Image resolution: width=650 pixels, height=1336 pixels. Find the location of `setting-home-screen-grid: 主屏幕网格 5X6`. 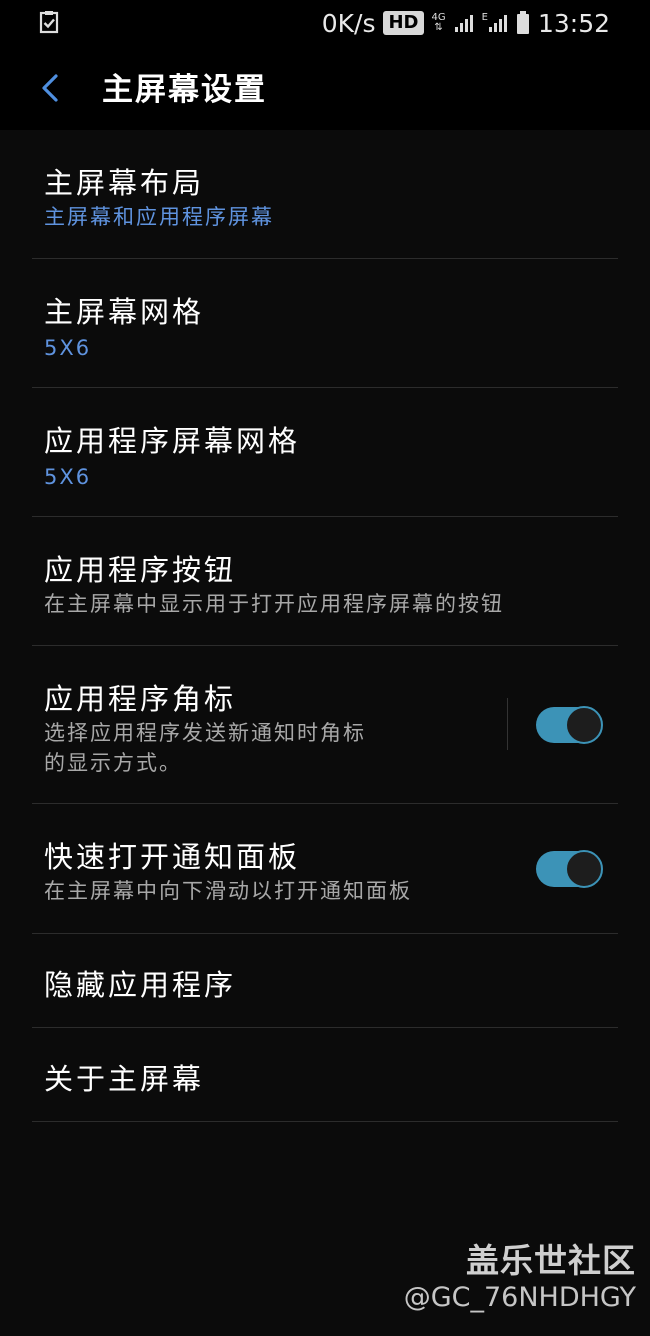

setting-home-screen-grid: 主屏幕网格 5X6 is located at coordinates (325, 323).